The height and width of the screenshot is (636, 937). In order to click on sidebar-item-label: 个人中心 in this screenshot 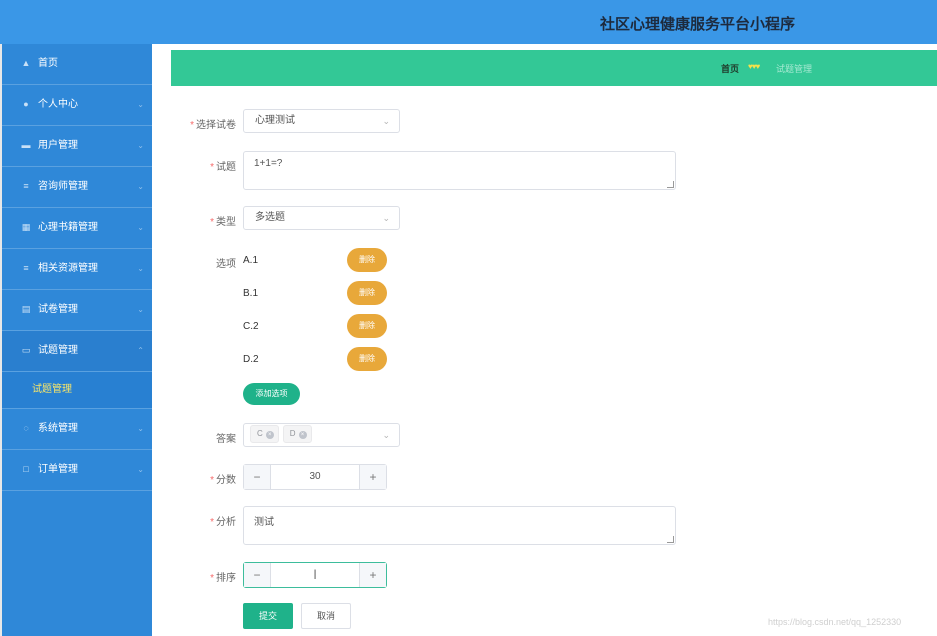, I will do `click(58, 104)`.